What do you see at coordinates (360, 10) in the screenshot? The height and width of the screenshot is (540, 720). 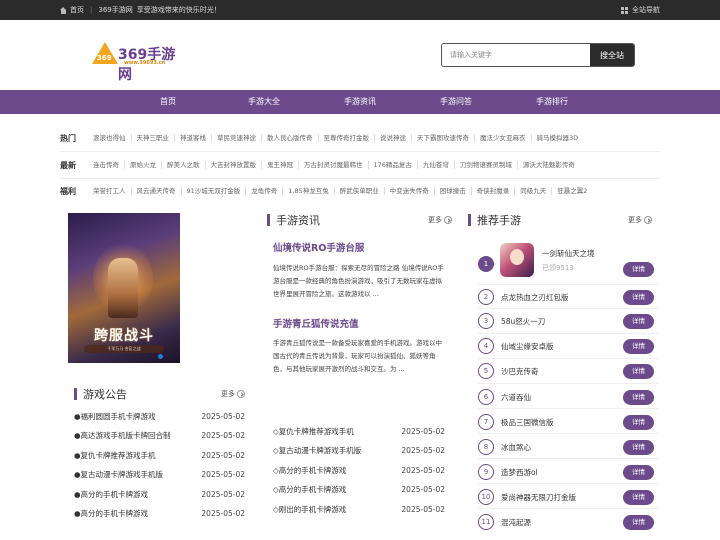 I see `top-bar: 首页 | 369手游网 享受游戏带来的快乐时光！ 全站导航` at bounding box center [360, 10].